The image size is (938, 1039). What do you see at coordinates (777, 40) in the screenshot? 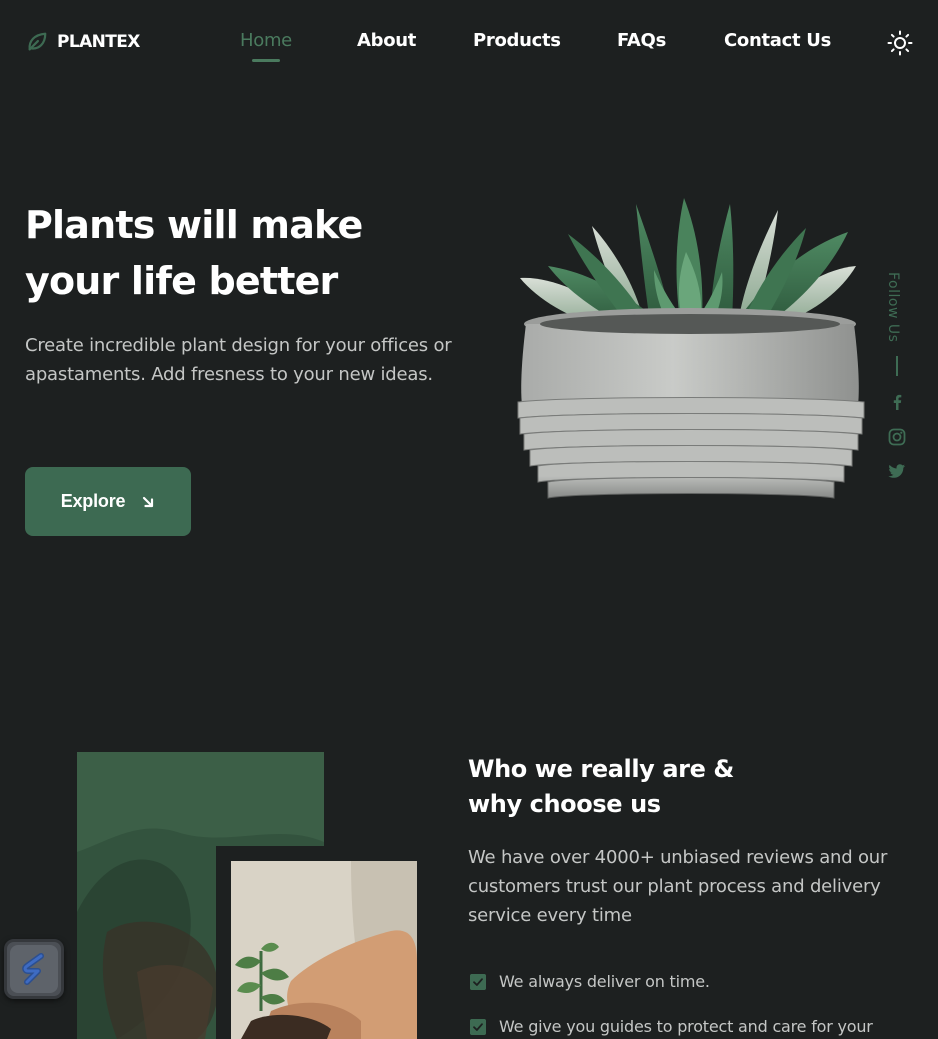
I see `nav-item-contact-us: Contact Us` at bounding box center [777, 40].